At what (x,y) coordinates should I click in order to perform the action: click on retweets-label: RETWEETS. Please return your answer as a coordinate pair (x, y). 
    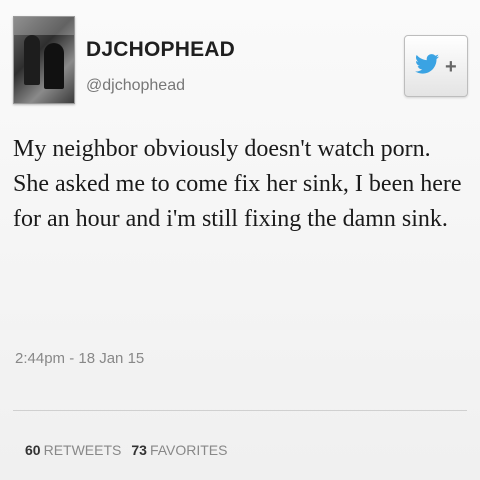
    Looking at the image, I should click on (82, 450).